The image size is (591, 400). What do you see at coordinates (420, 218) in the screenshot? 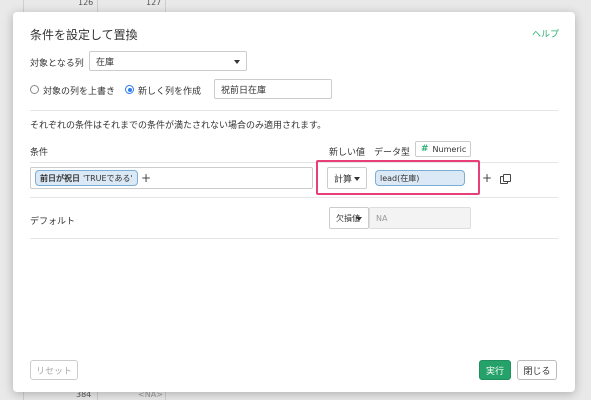
I see `default-value-input: NA` at bounding box center [420, 218].